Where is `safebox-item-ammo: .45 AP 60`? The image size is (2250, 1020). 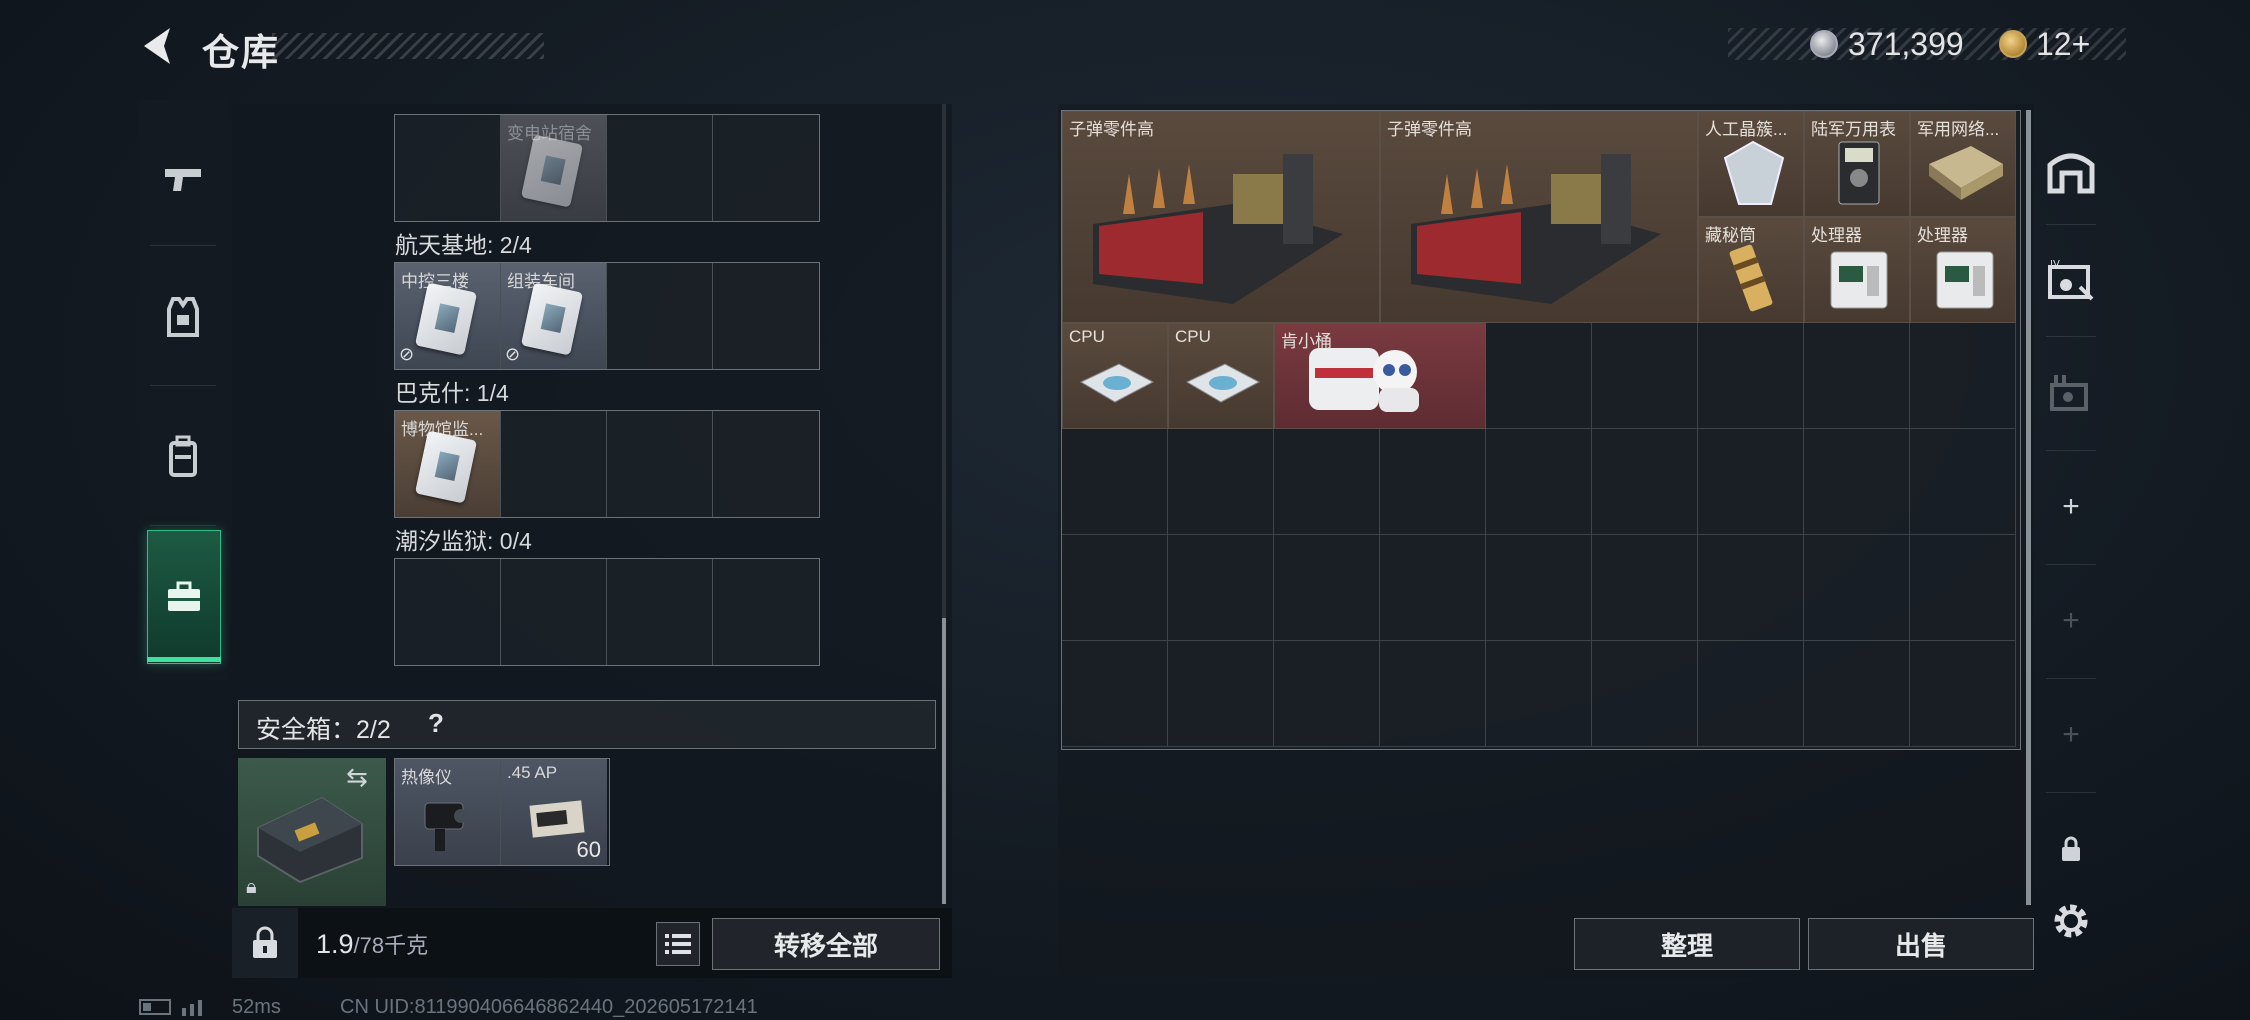 safebox-item-ammo: .45 AP 60 is located at coordinates (554, 812).